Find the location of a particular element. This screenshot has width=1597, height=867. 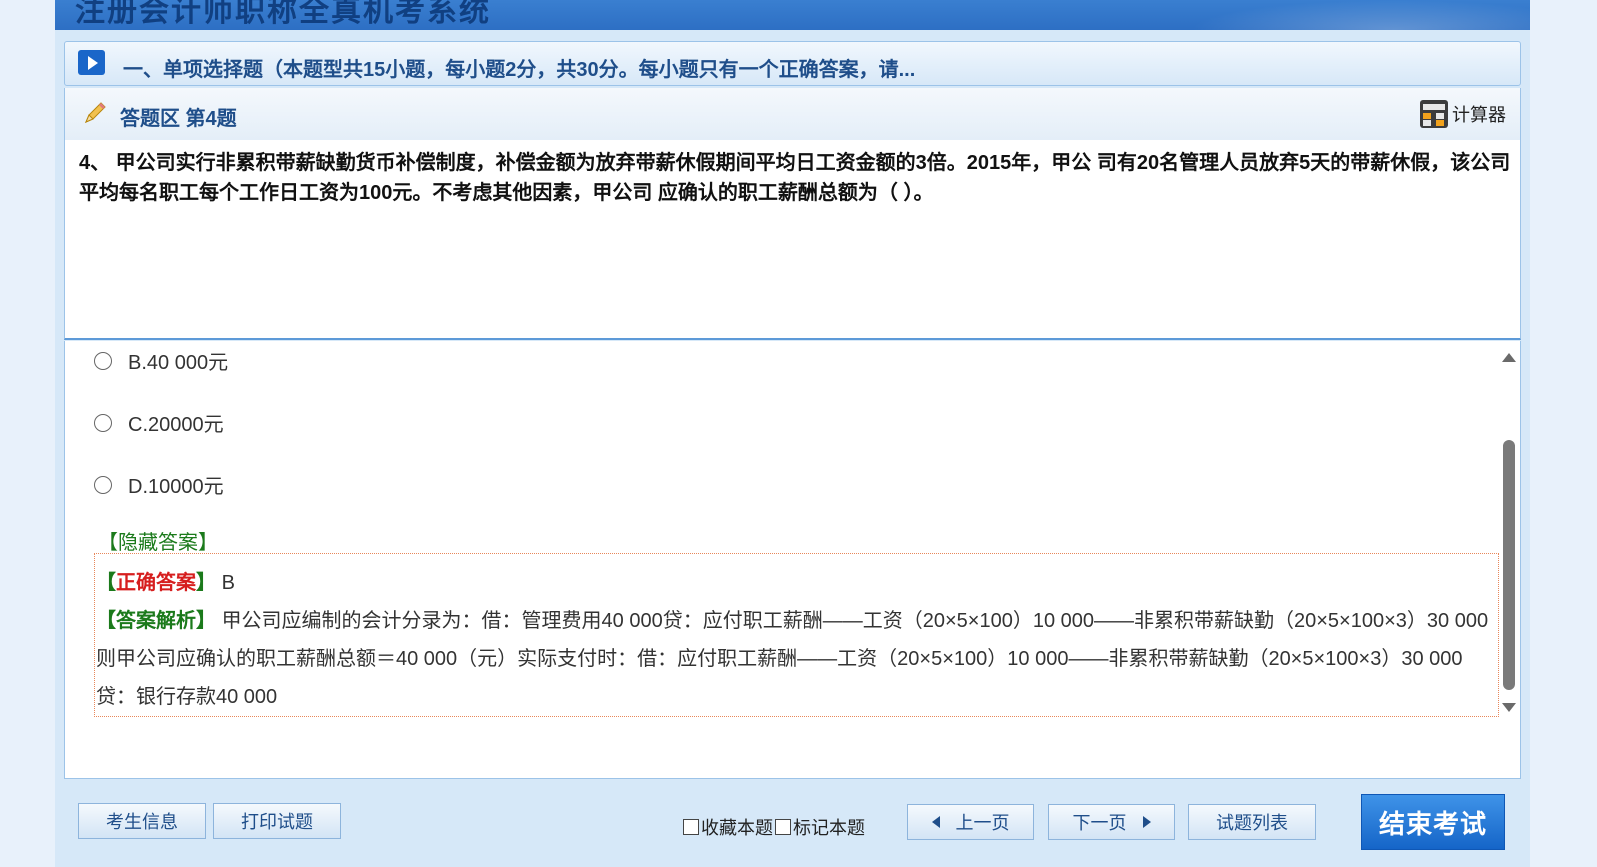

end-exam-button: 结束考试 is located at coordinates (1433, 822).